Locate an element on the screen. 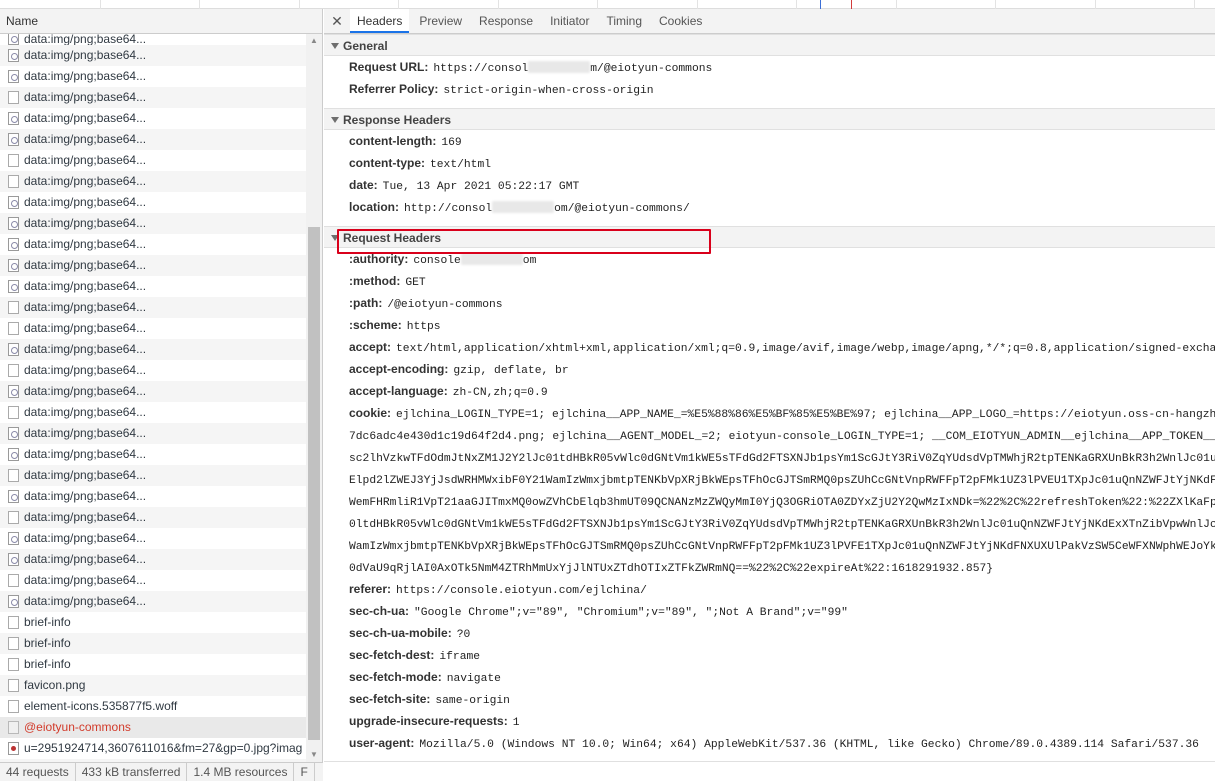  request-name: brief-info is located at coordinates (47, 643).